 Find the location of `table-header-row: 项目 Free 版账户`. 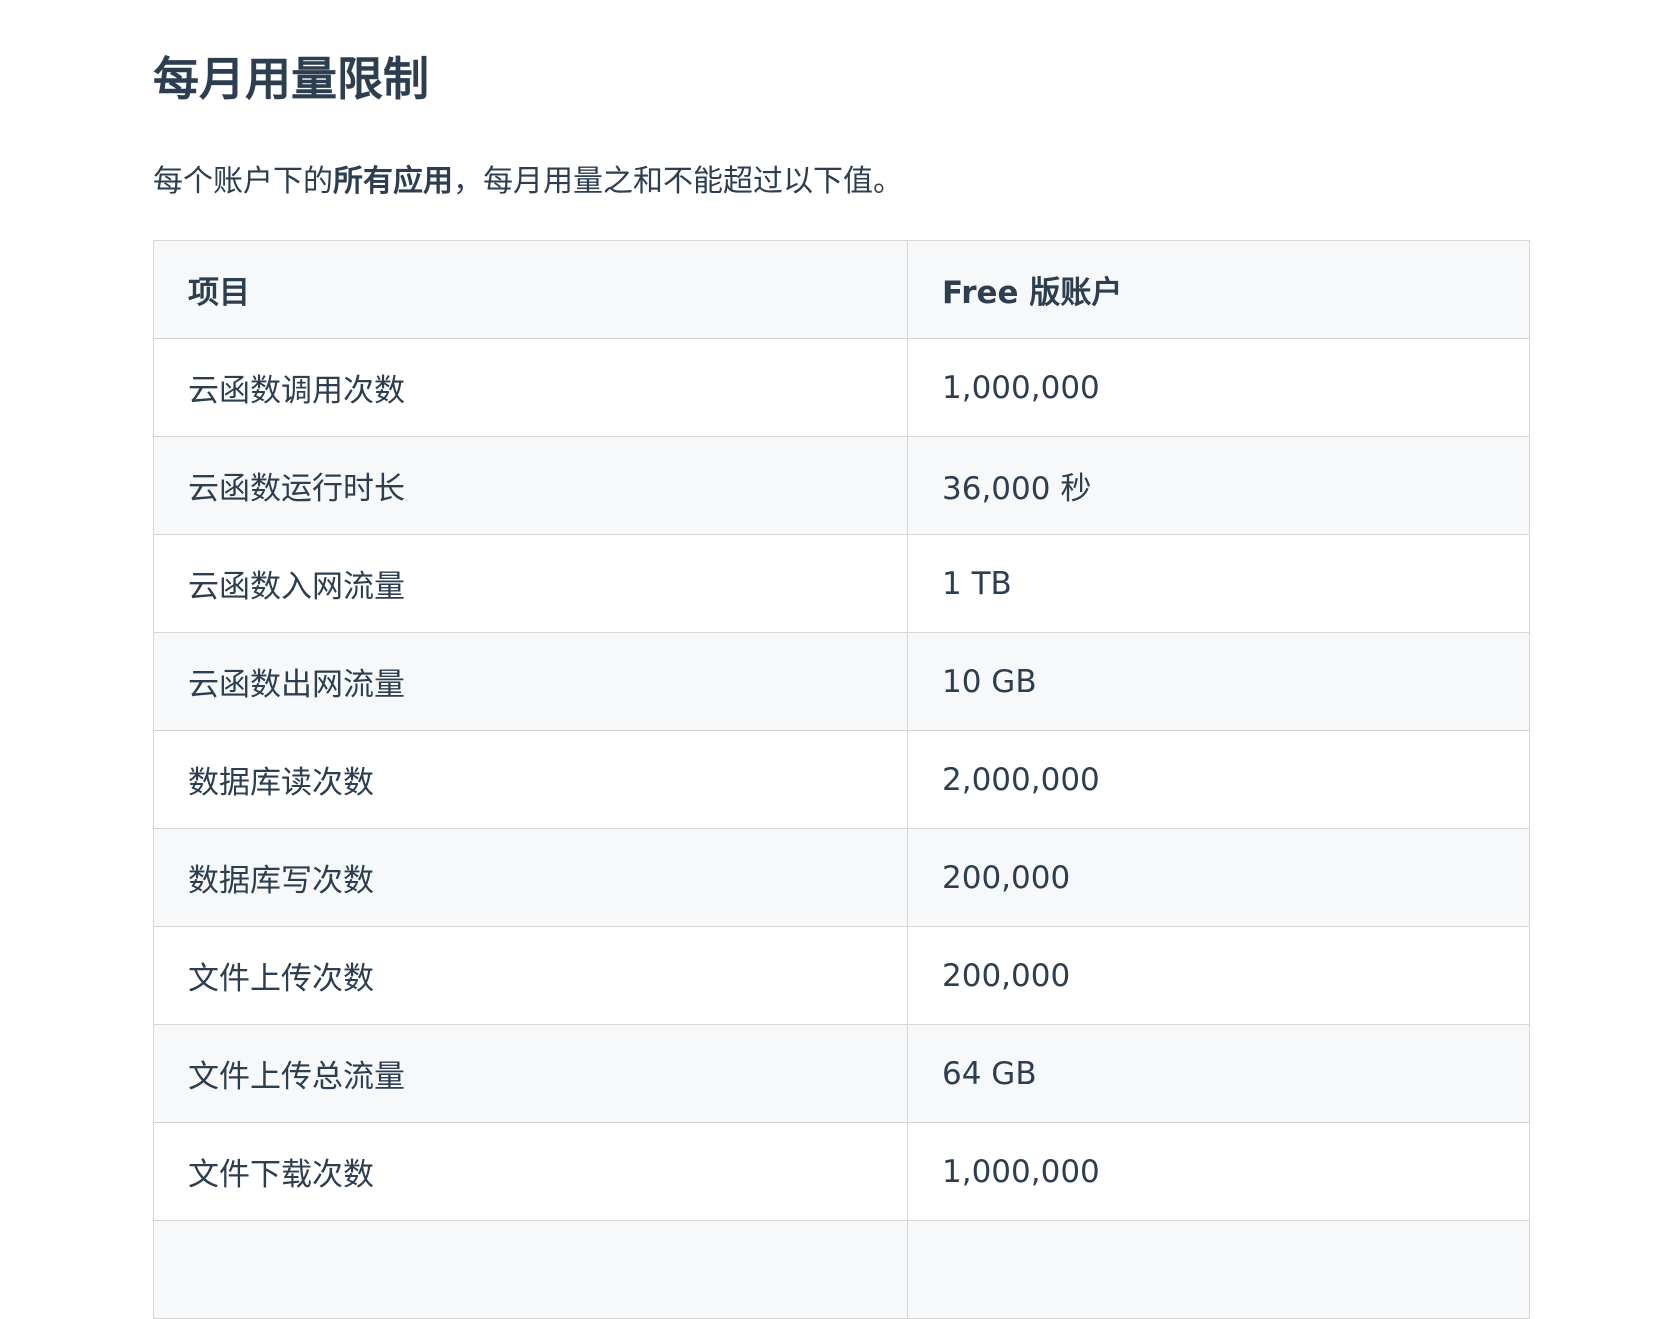

table-header-row: 项目 Free 版账户 is located at coordinates (841, 289).